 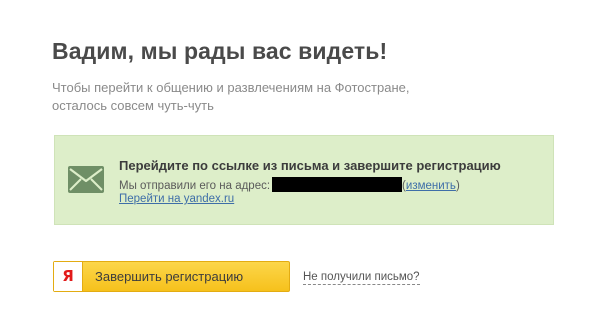 I want to click on finish-registration-label: Завершить регистрацию, so click(x=169, y=276).